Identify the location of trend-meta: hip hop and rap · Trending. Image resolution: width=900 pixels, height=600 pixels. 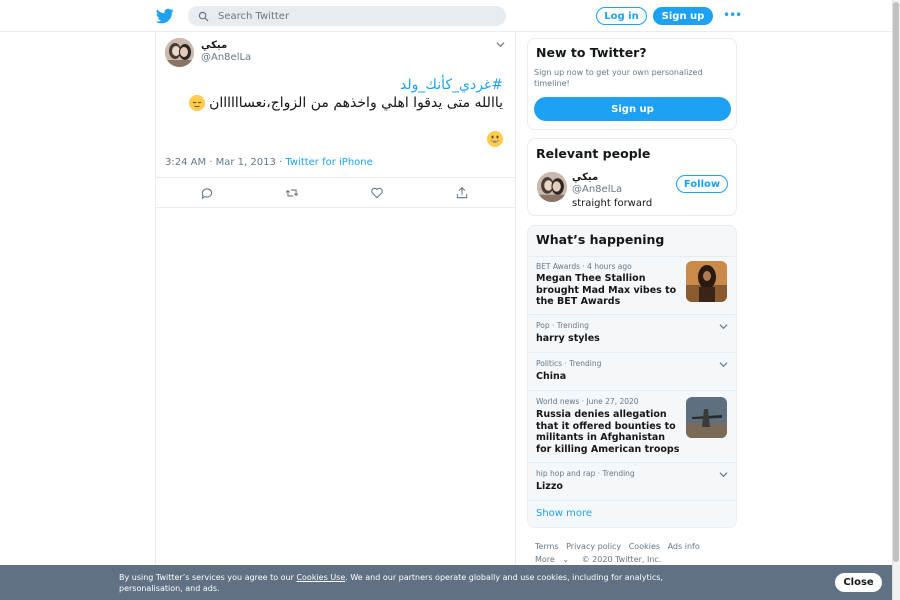
(585, 473).